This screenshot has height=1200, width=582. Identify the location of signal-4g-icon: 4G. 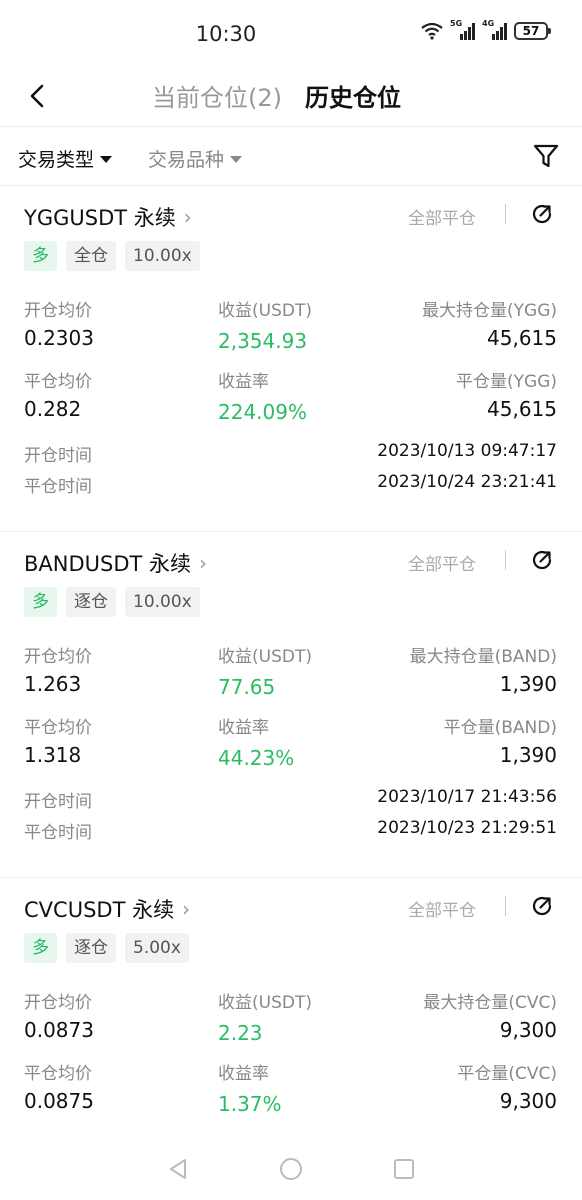
(495, 29).